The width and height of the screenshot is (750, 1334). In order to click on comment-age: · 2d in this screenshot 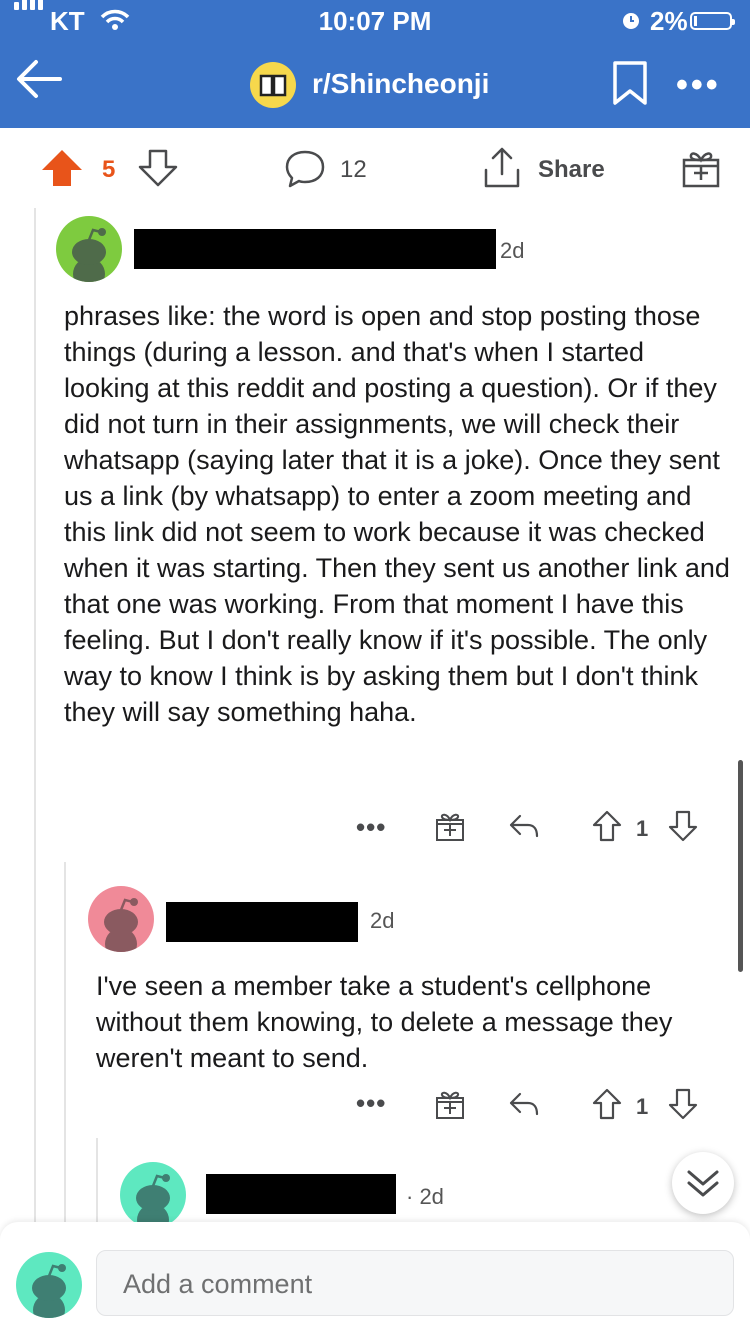, I will do `click(425, 1196)`.